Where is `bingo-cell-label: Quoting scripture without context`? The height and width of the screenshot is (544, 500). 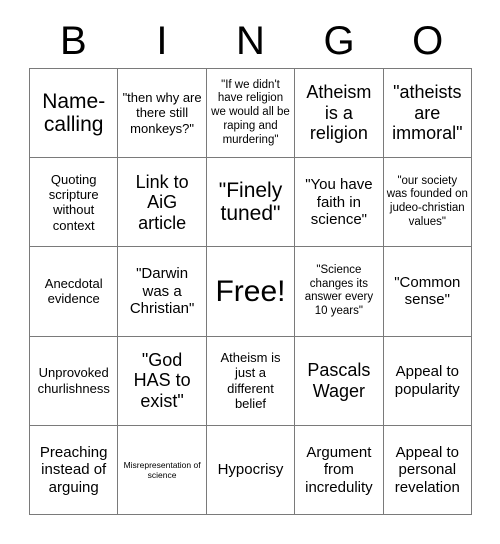 bingo-cell-label: Quoting scripture without context is located at coordinates (73, 202).